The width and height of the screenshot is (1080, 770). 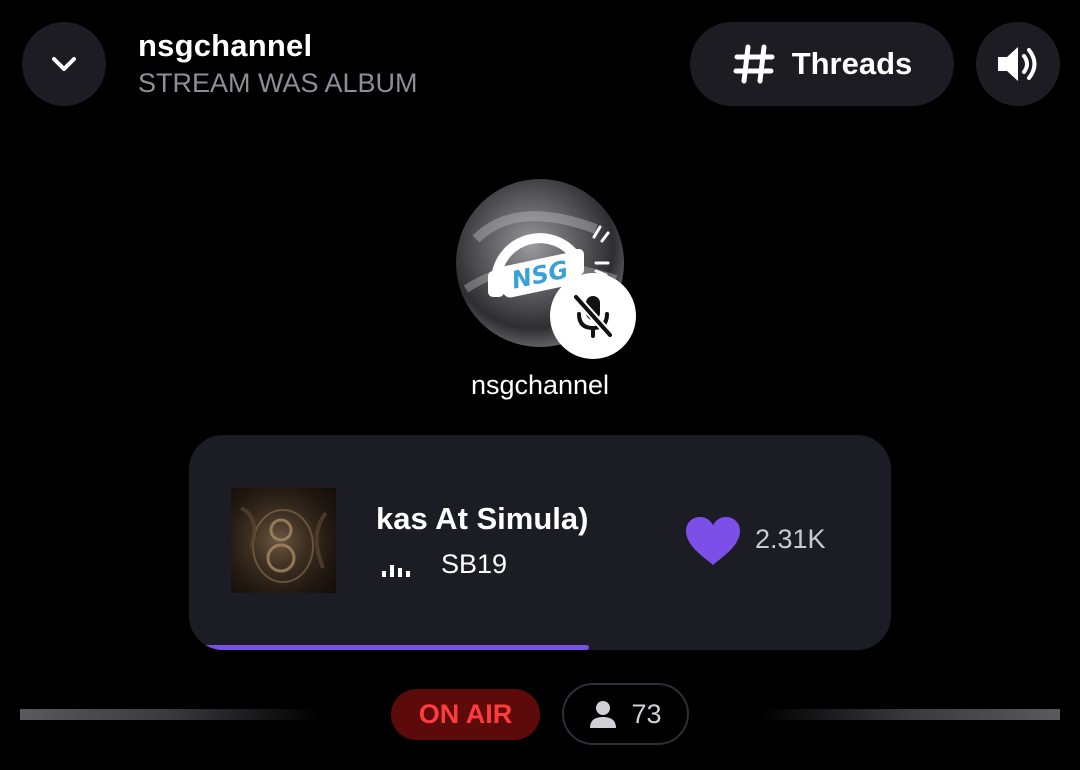 I want to click on track-progress, so click(x=540, y=647).